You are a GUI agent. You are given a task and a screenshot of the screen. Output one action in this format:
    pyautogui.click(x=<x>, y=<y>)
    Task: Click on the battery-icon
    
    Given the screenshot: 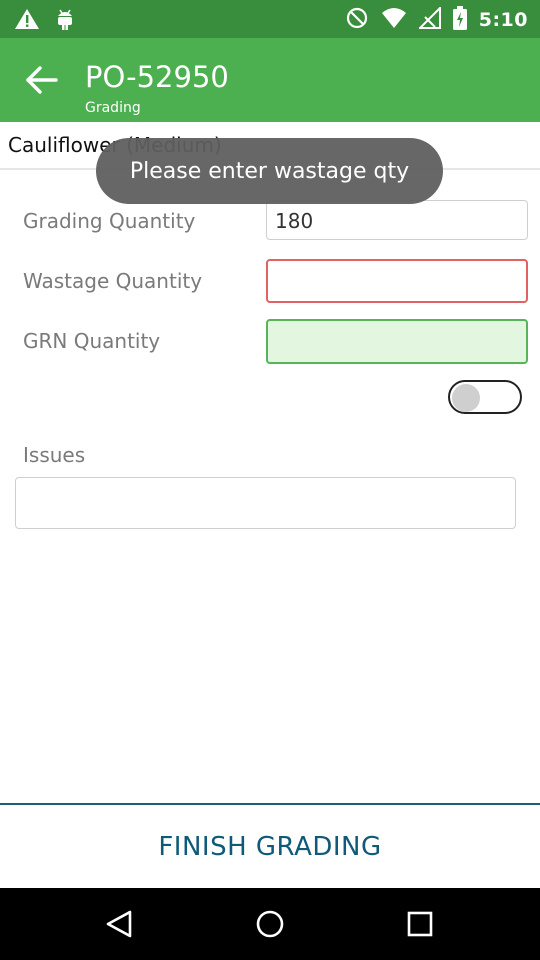 What is the action you would take?
    pyautogui.click(x=459, y=20)
    